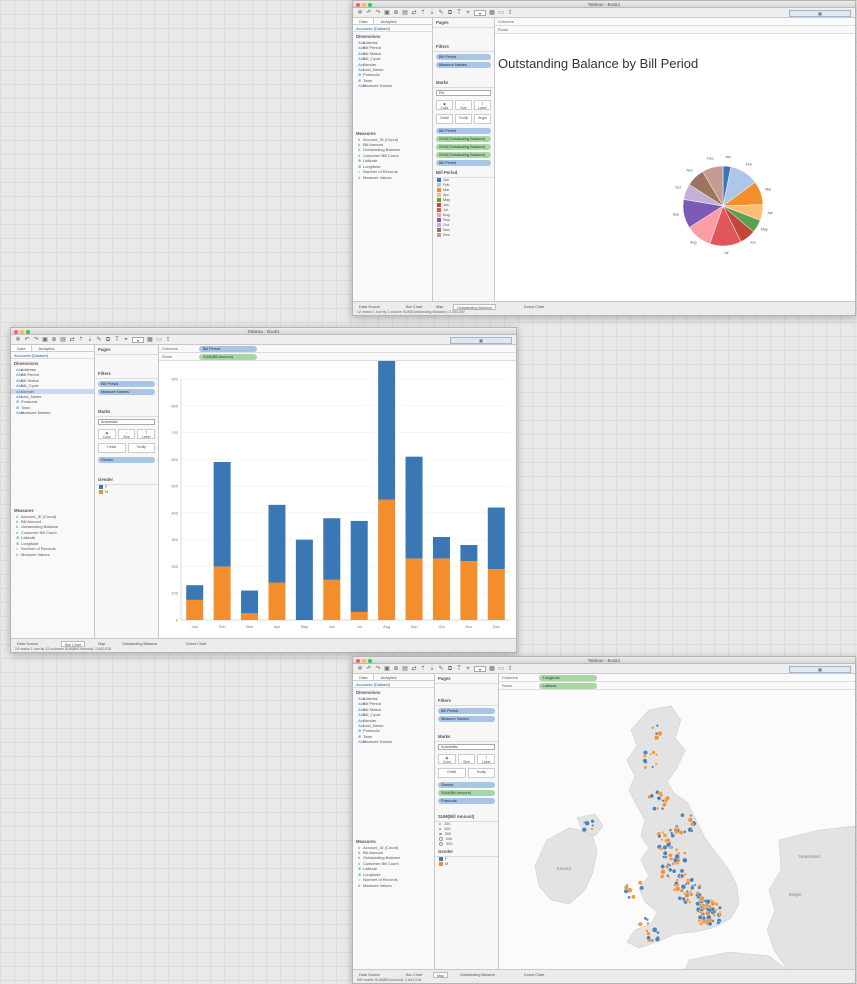  What do you see at coordinates (820, 669) in the screenshot?
I see `show-me-button: ▦` at bounding box center [820, 669].